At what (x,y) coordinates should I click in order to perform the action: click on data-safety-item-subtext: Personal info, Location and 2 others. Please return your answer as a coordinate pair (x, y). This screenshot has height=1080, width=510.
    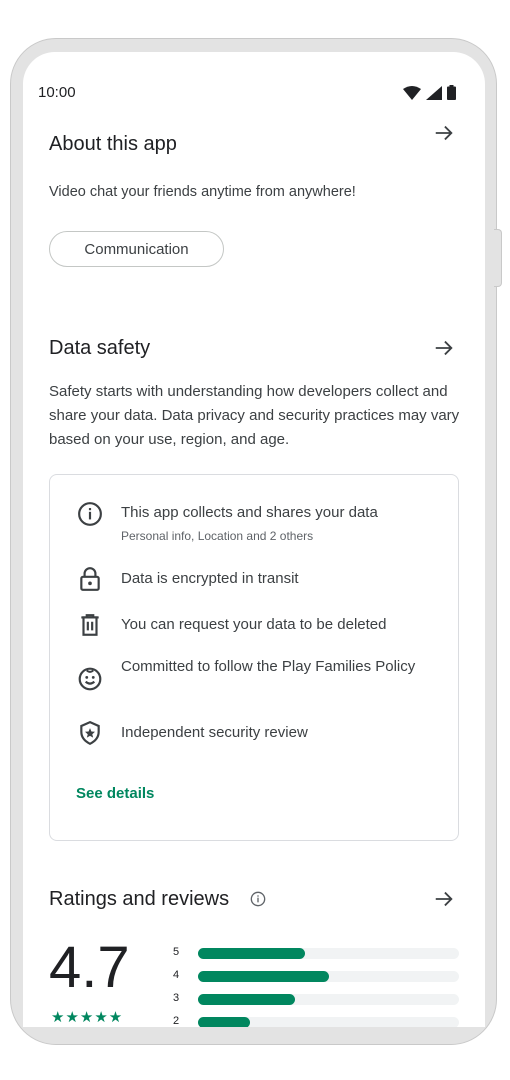
    Looking at the image, I should click on (217, 536).